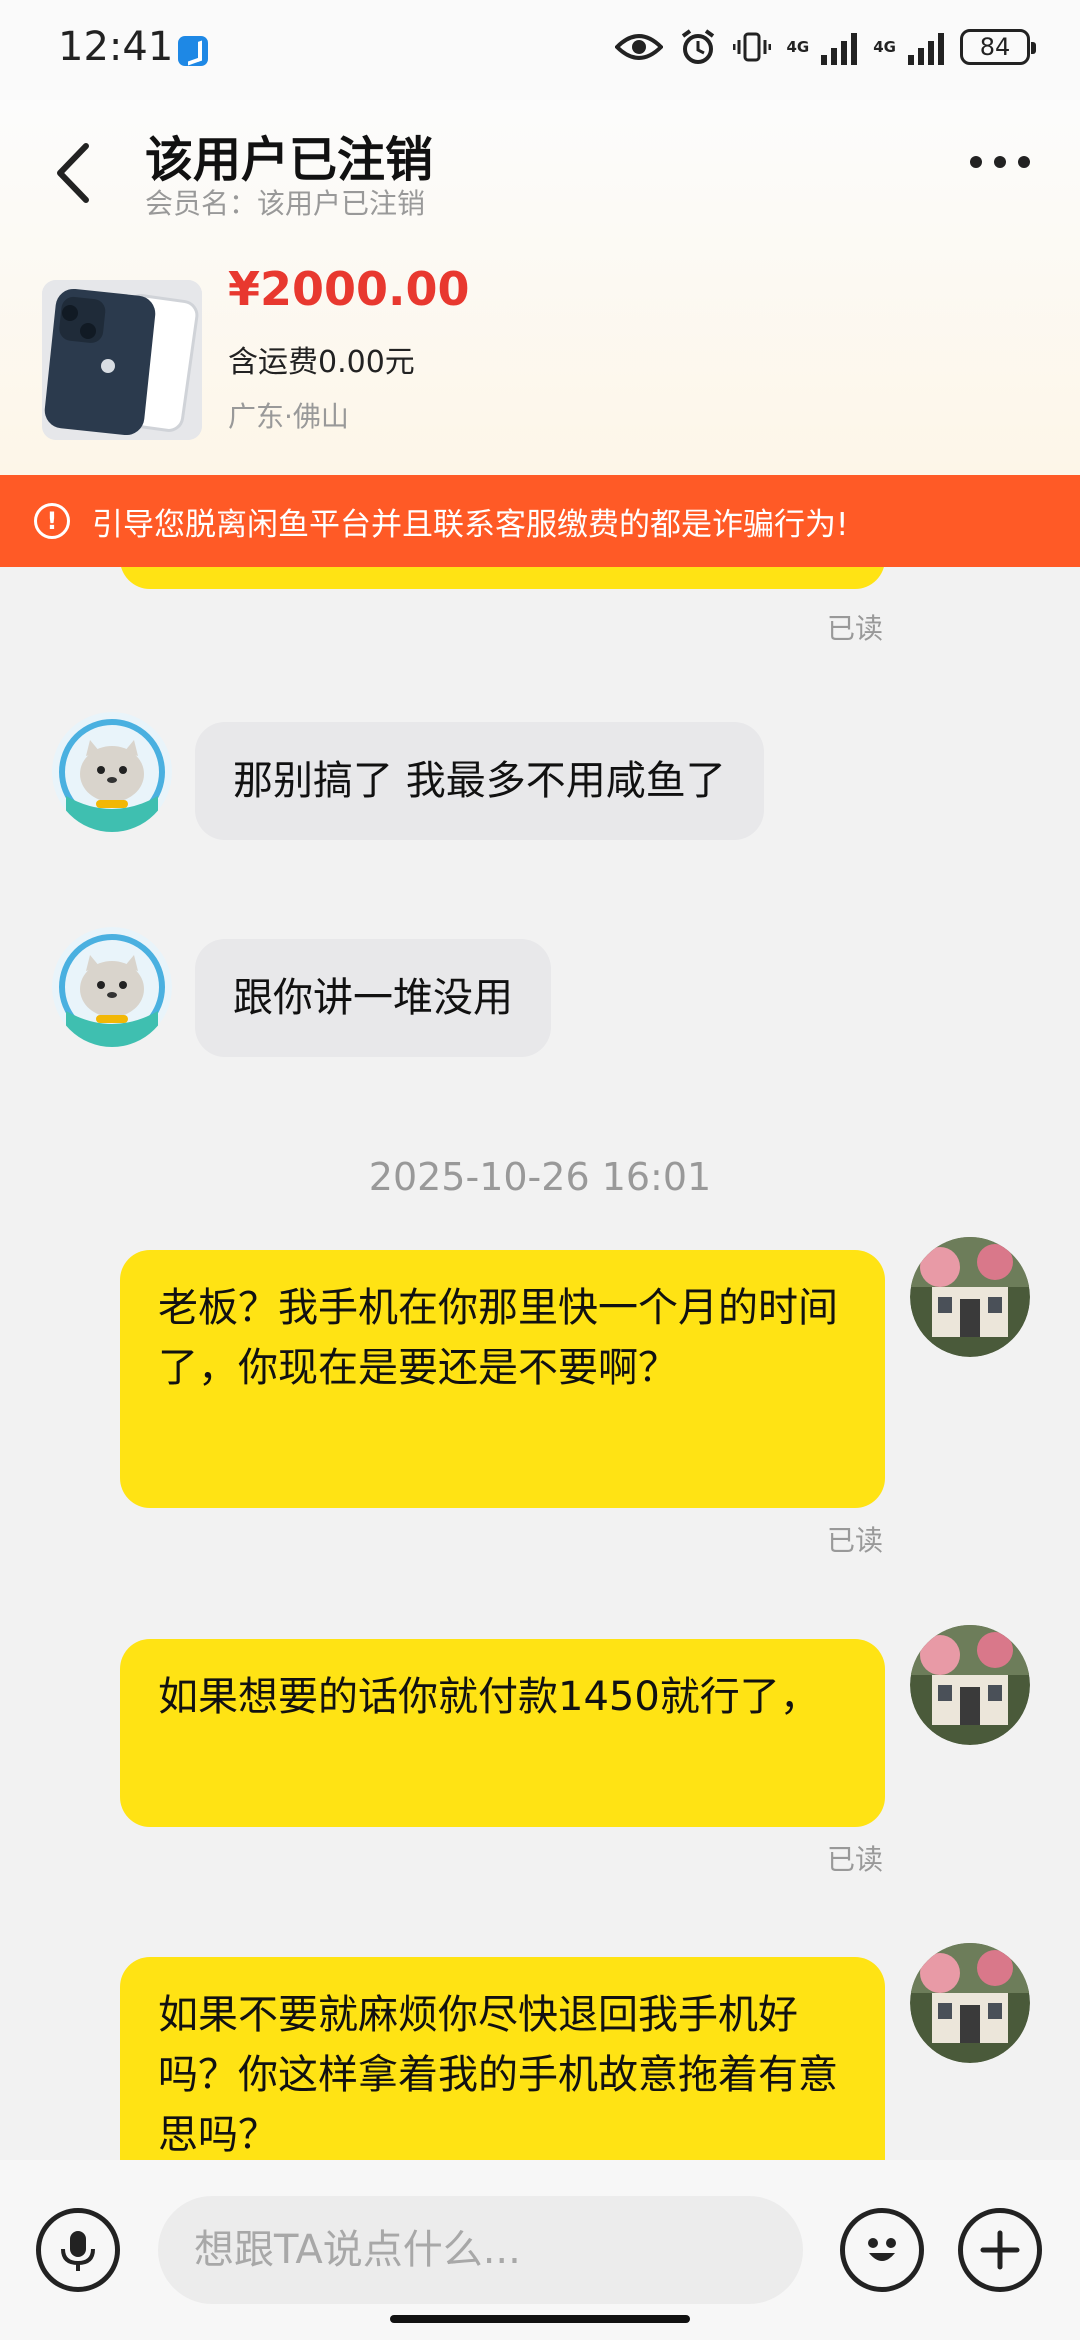  What do you see at coordinates (285, 203) in the screenshot?
I see `member-name: 会员名：该用户已注销` at bounding box center [285, 203].